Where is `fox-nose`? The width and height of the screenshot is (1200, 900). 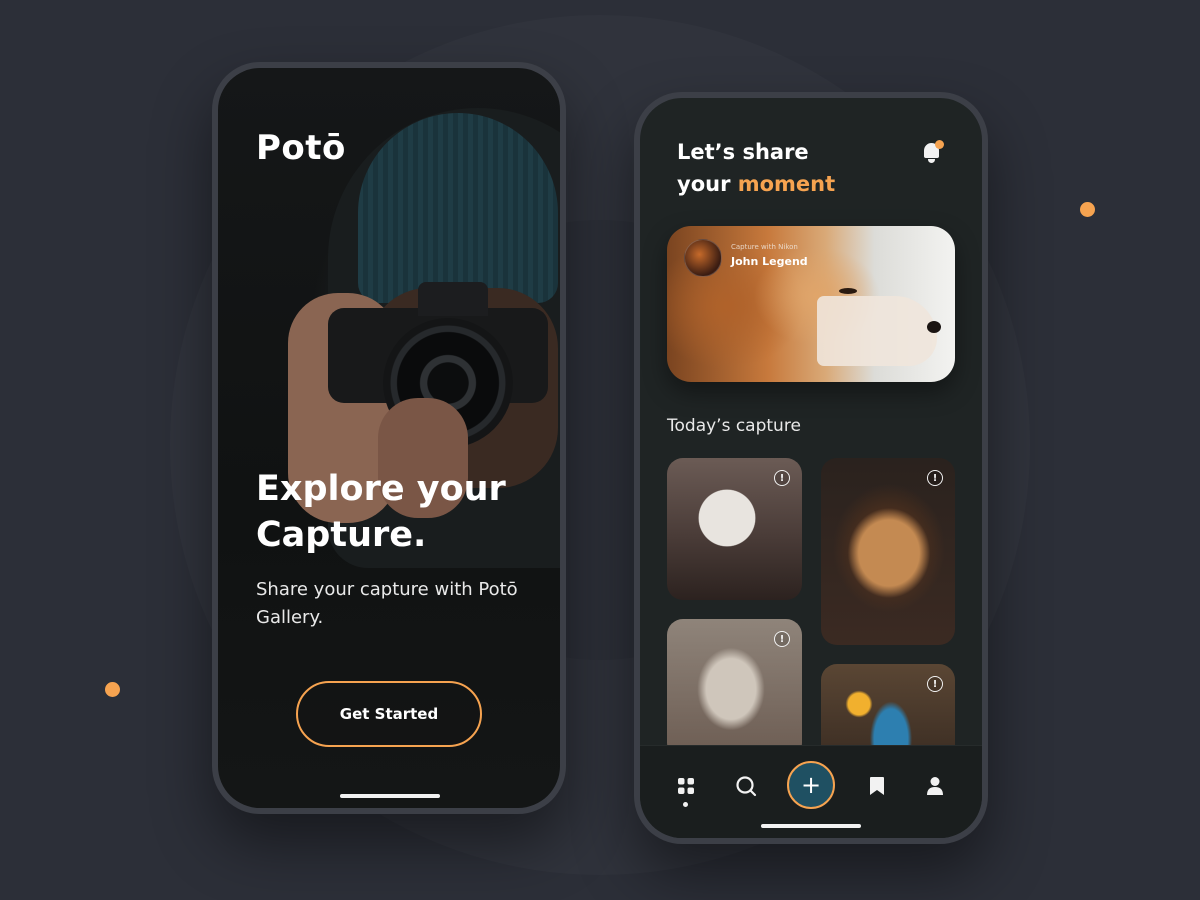
fox-nose is located at coordinates (934, 327).